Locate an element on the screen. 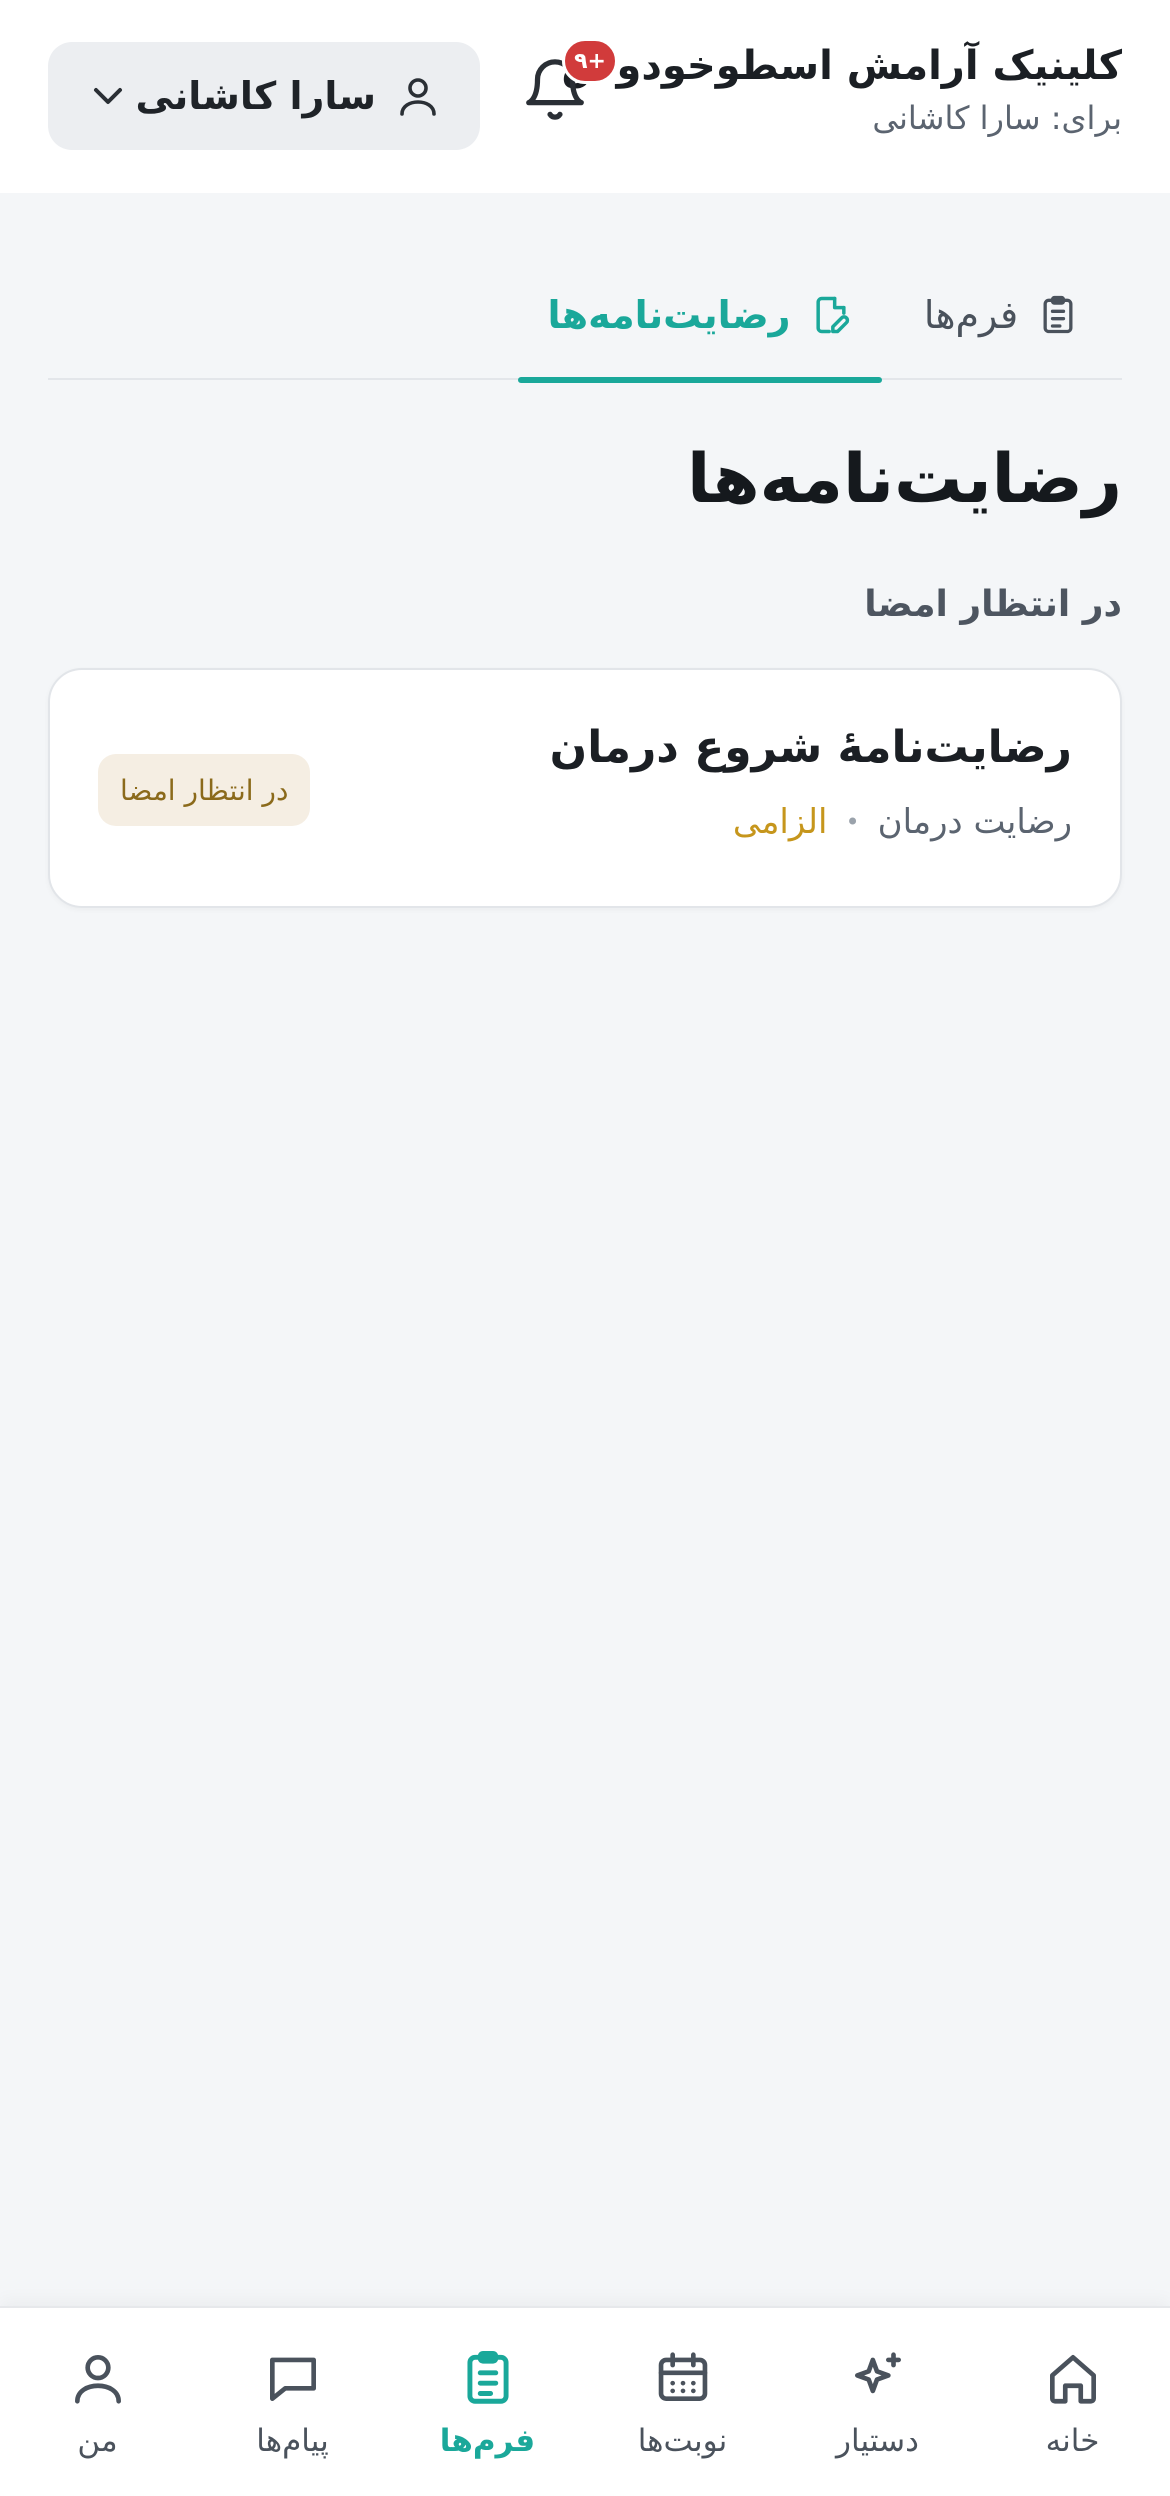 The height and width of the screenshot is (2496, 1170). bottom-nav: من پیام‌ها فرم‌ها نوبت‌ها is located at coordinates (585, 2401).